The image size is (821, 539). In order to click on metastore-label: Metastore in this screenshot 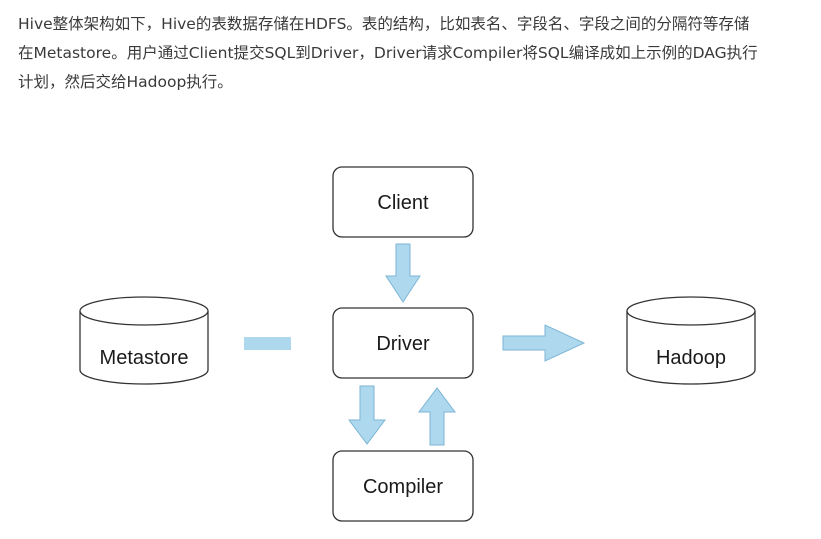, I will do `click(144, 358)`.